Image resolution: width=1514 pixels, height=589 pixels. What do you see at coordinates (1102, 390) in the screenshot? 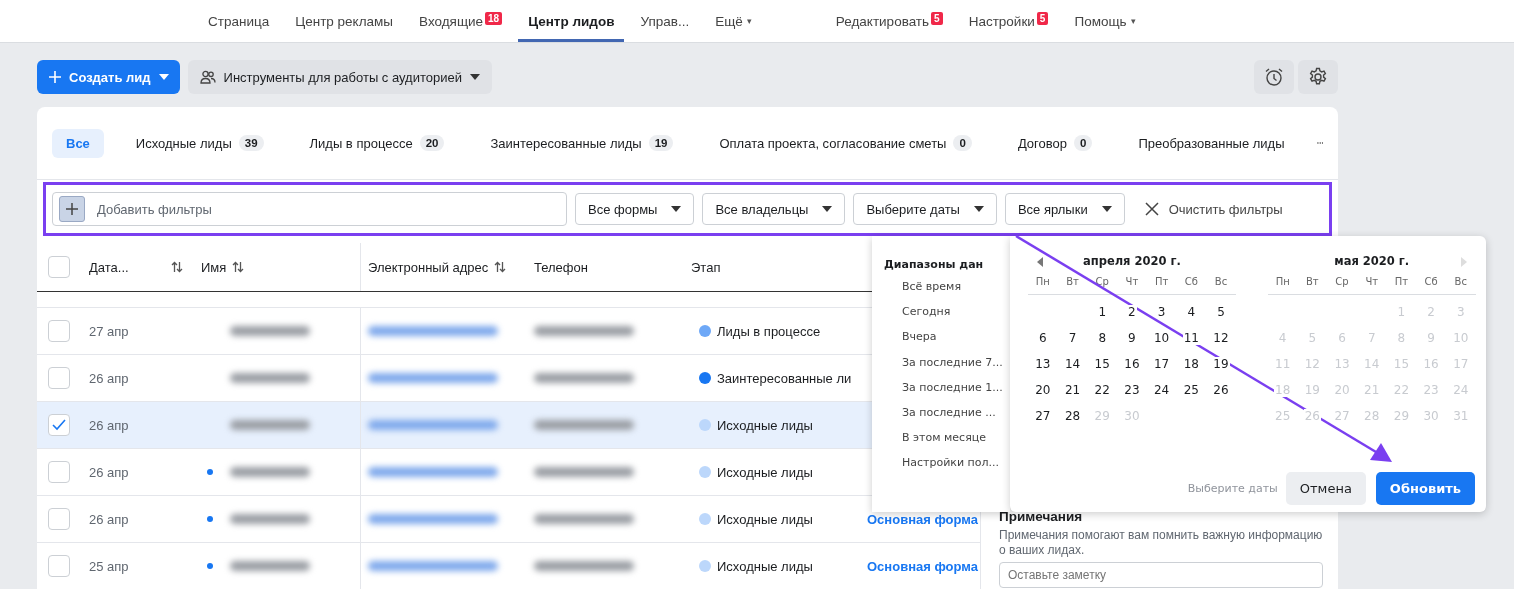
I see `calendar-day: 22` at bounding box center [1102, 390].